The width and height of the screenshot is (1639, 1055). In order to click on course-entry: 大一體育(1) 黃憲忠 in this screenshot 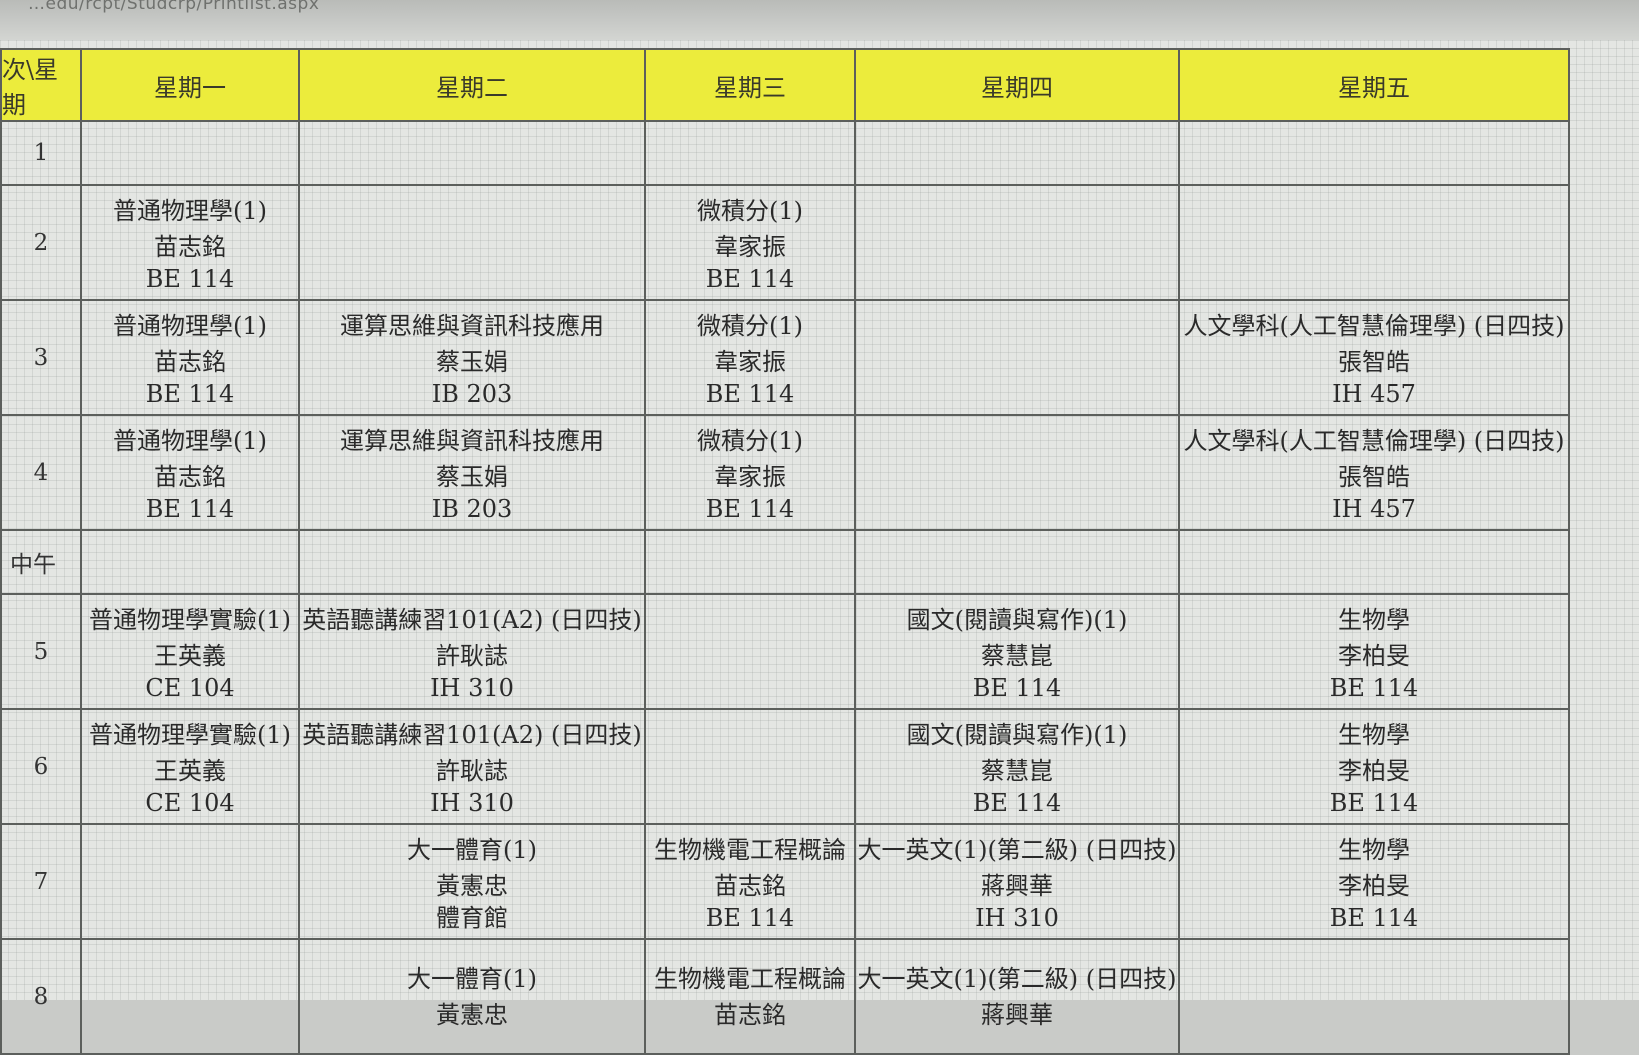, I will do `click(472, 997)`.